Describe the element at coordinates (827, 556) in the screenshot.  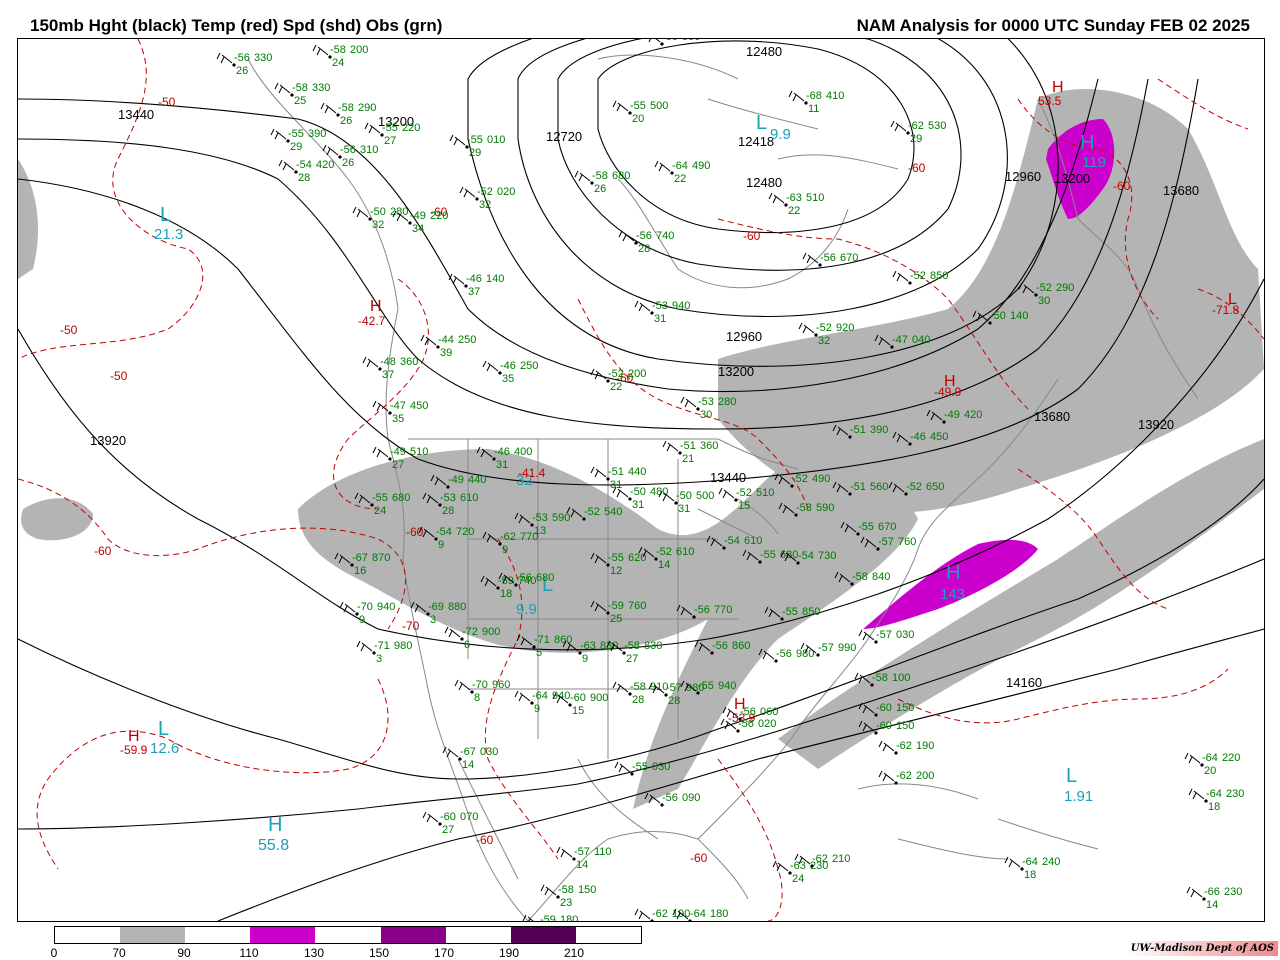
I see `station-height: 730` at that location.